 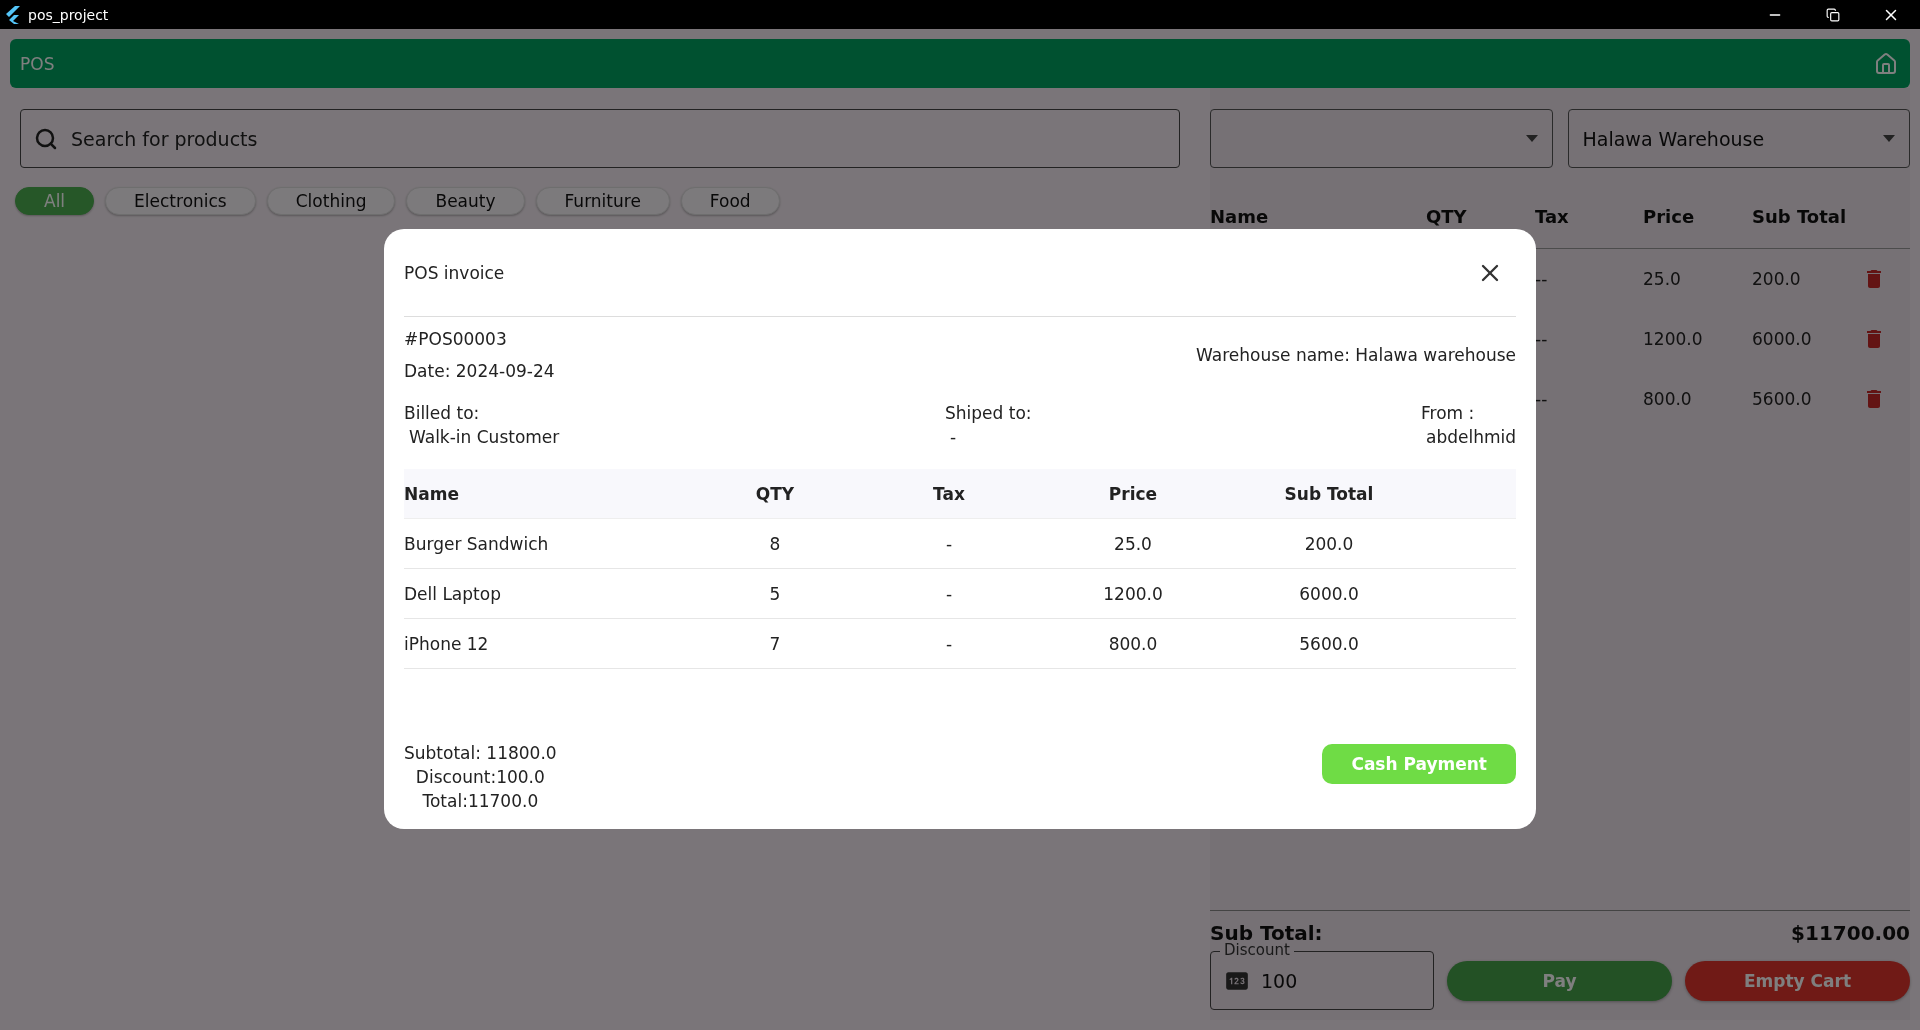 What do you see at coordinates (1133, 594) in the screenshot?
I see `table-cell: 1200.0` at bounding box center [1133, 594].